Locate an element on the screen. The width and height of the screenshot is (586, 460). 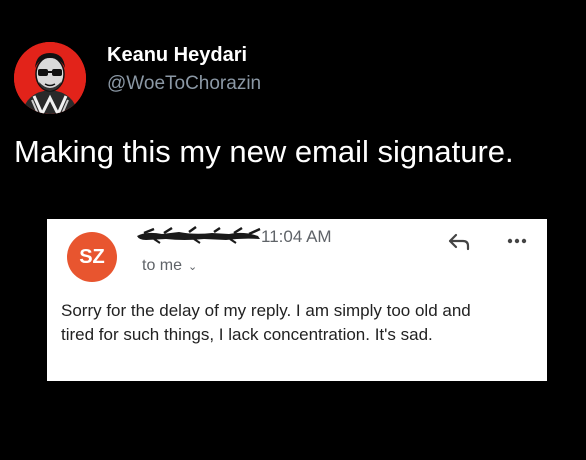
tweet-text: Making this my new email signature. is located at coordinates (264, 151).